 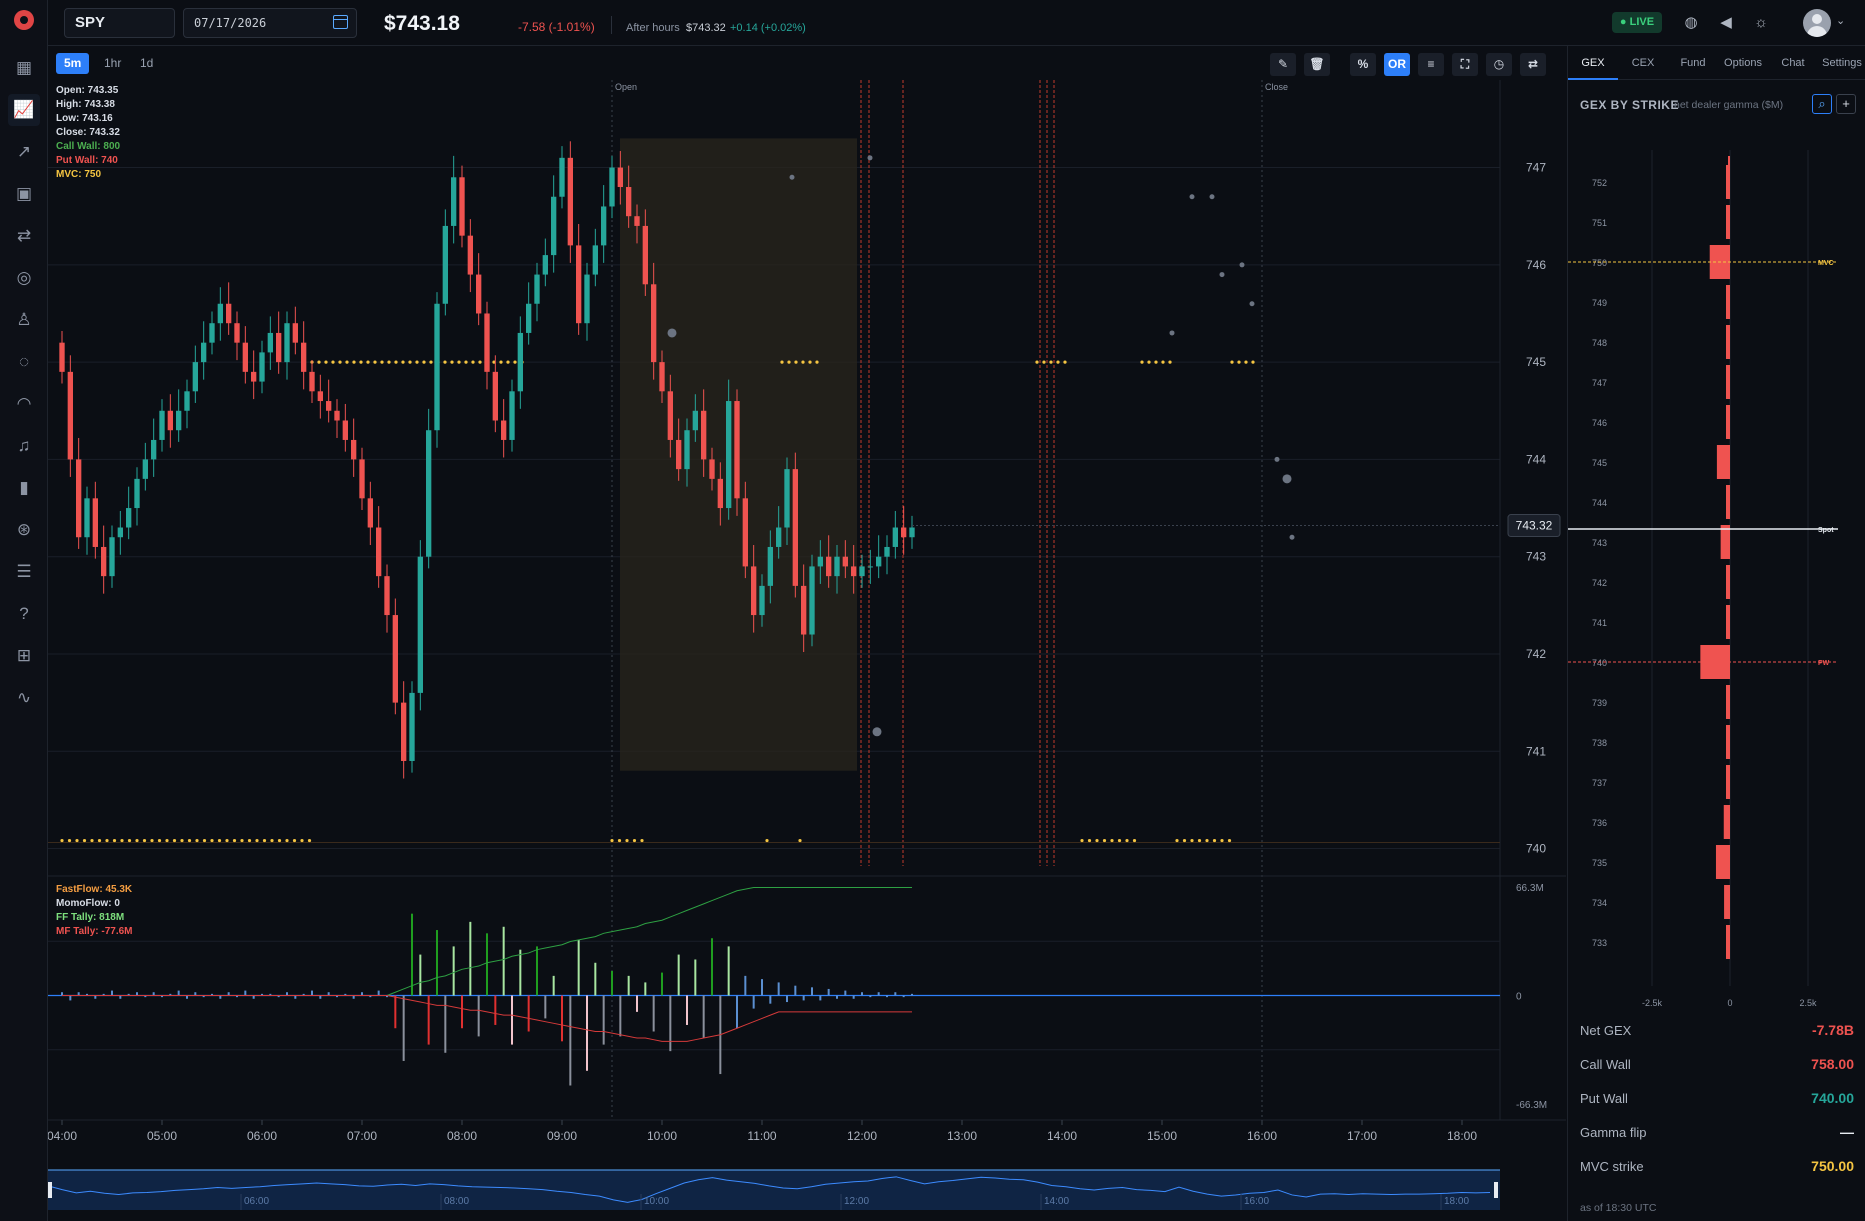 What do you see at coordinates (1599, 503) in the screenshot?
I see `gex-strike-label: 744` at bounding box center [1599, 503].